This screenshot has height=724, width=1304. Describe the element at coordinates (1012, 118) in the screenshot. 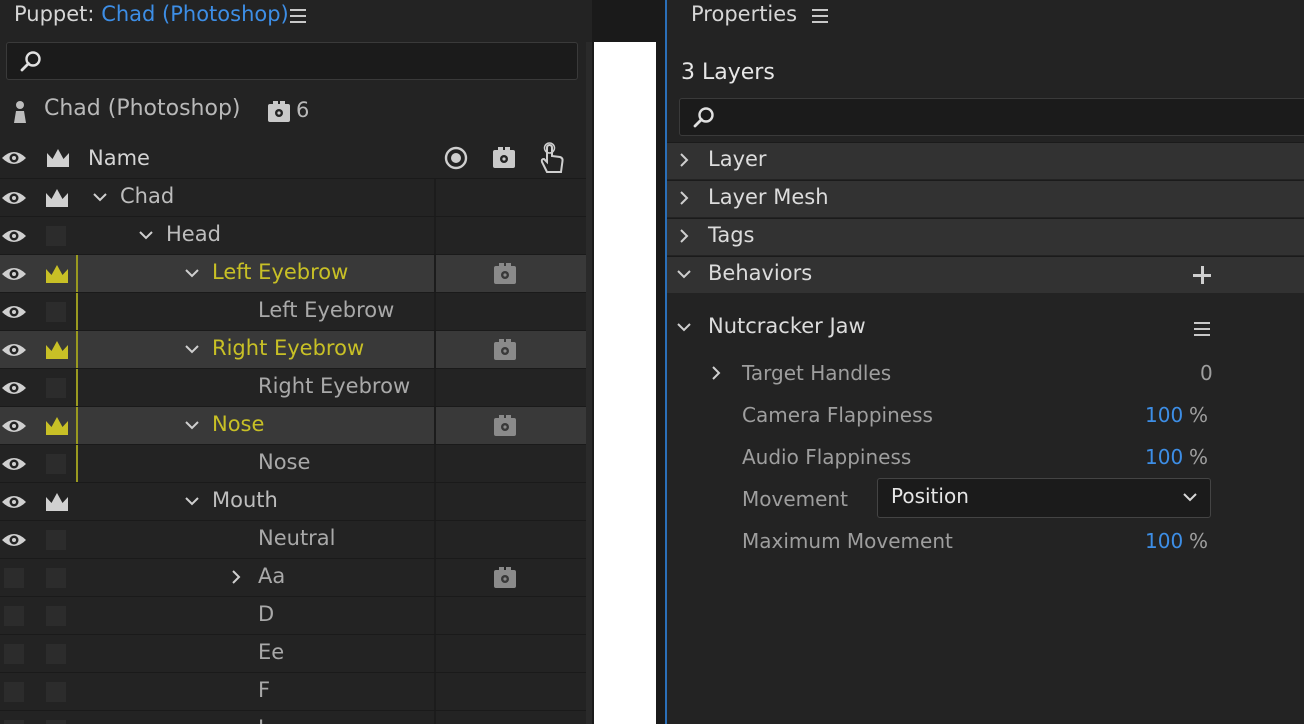

I see `properties-search-input` at that location.